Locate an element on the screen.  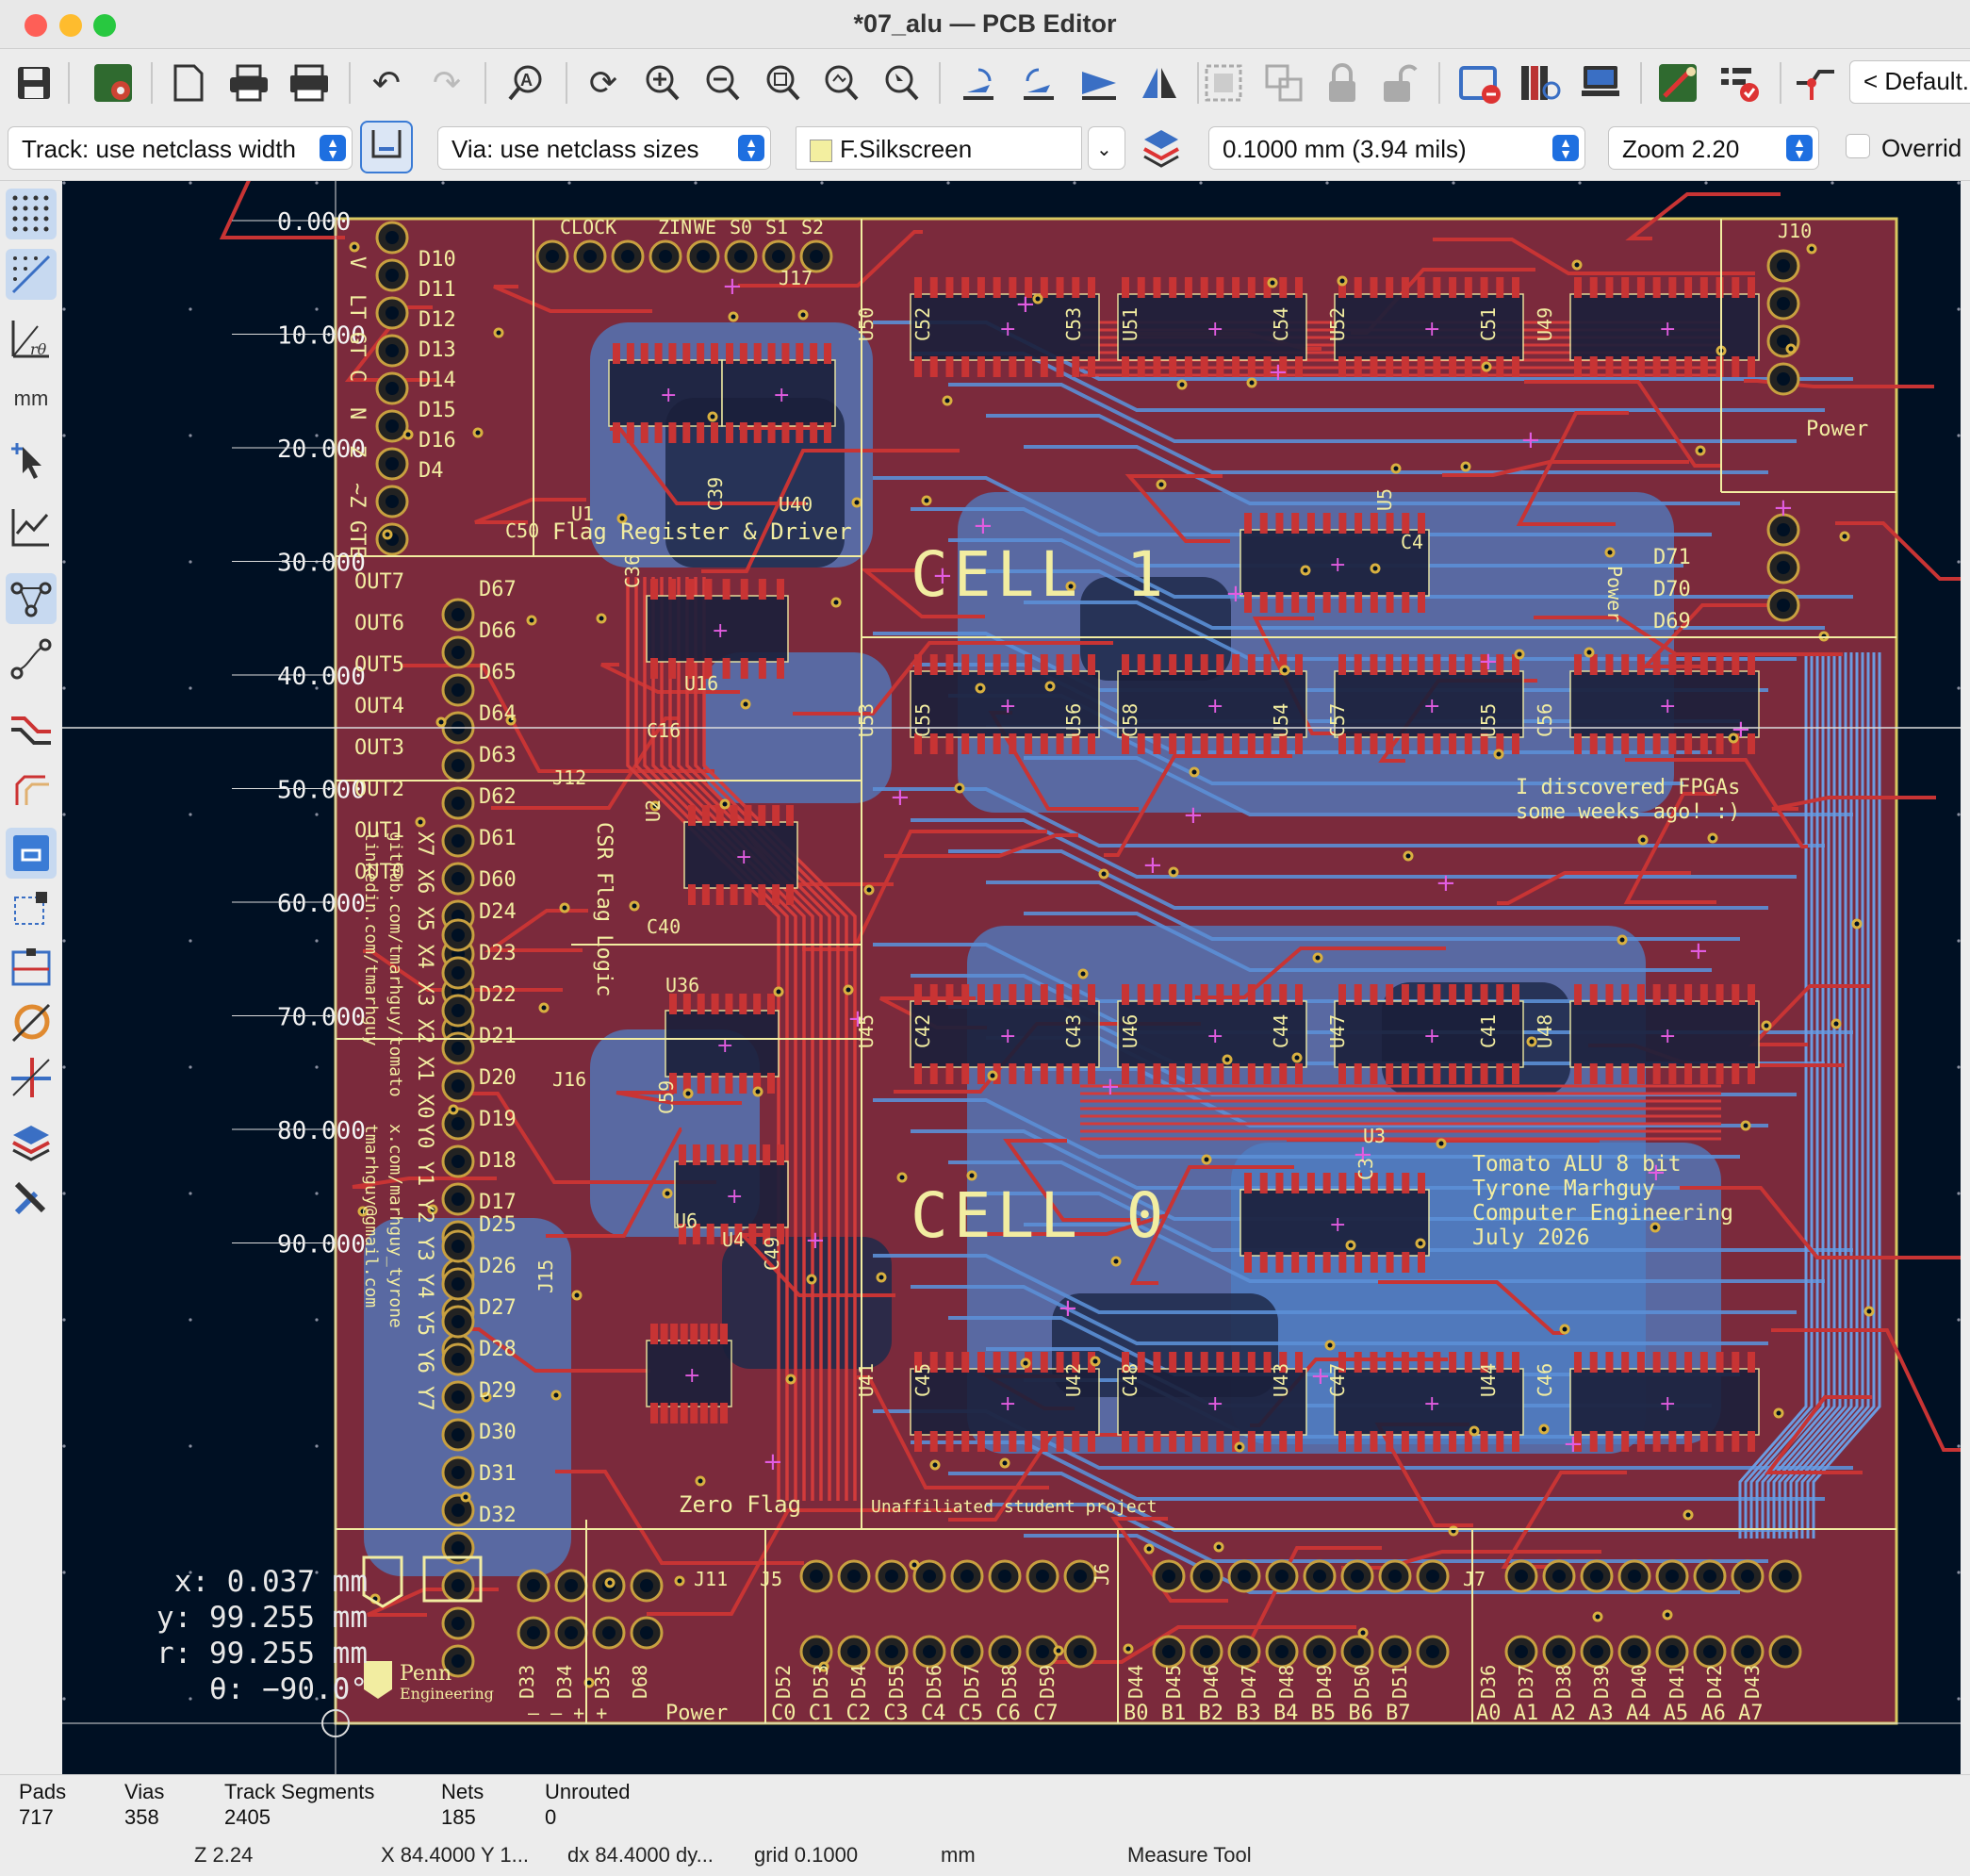
grid-select: 0.1000 mm (3.94 mils) ▲ ▼ is located at coordinates (1396, 148).